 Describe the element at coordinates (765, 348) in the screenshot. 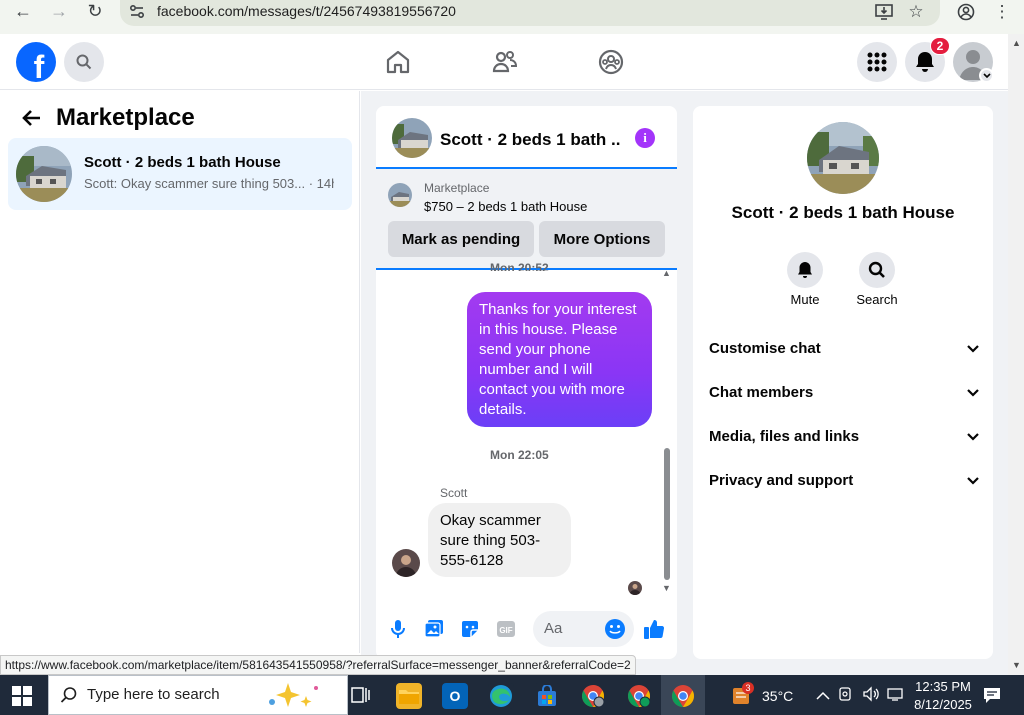

I see `section-label: Customise chat` at that location.